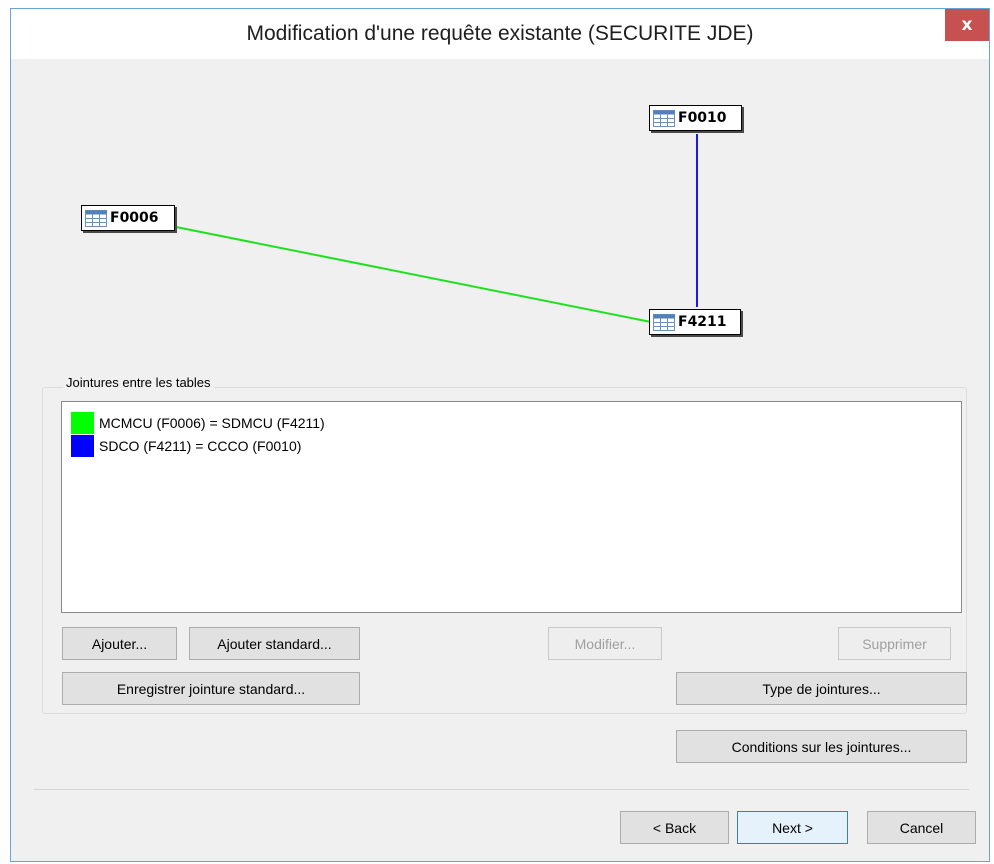 The width and height of the screenshot is (994, 864). I want to click on table-label: F4211, so click(702, 322).